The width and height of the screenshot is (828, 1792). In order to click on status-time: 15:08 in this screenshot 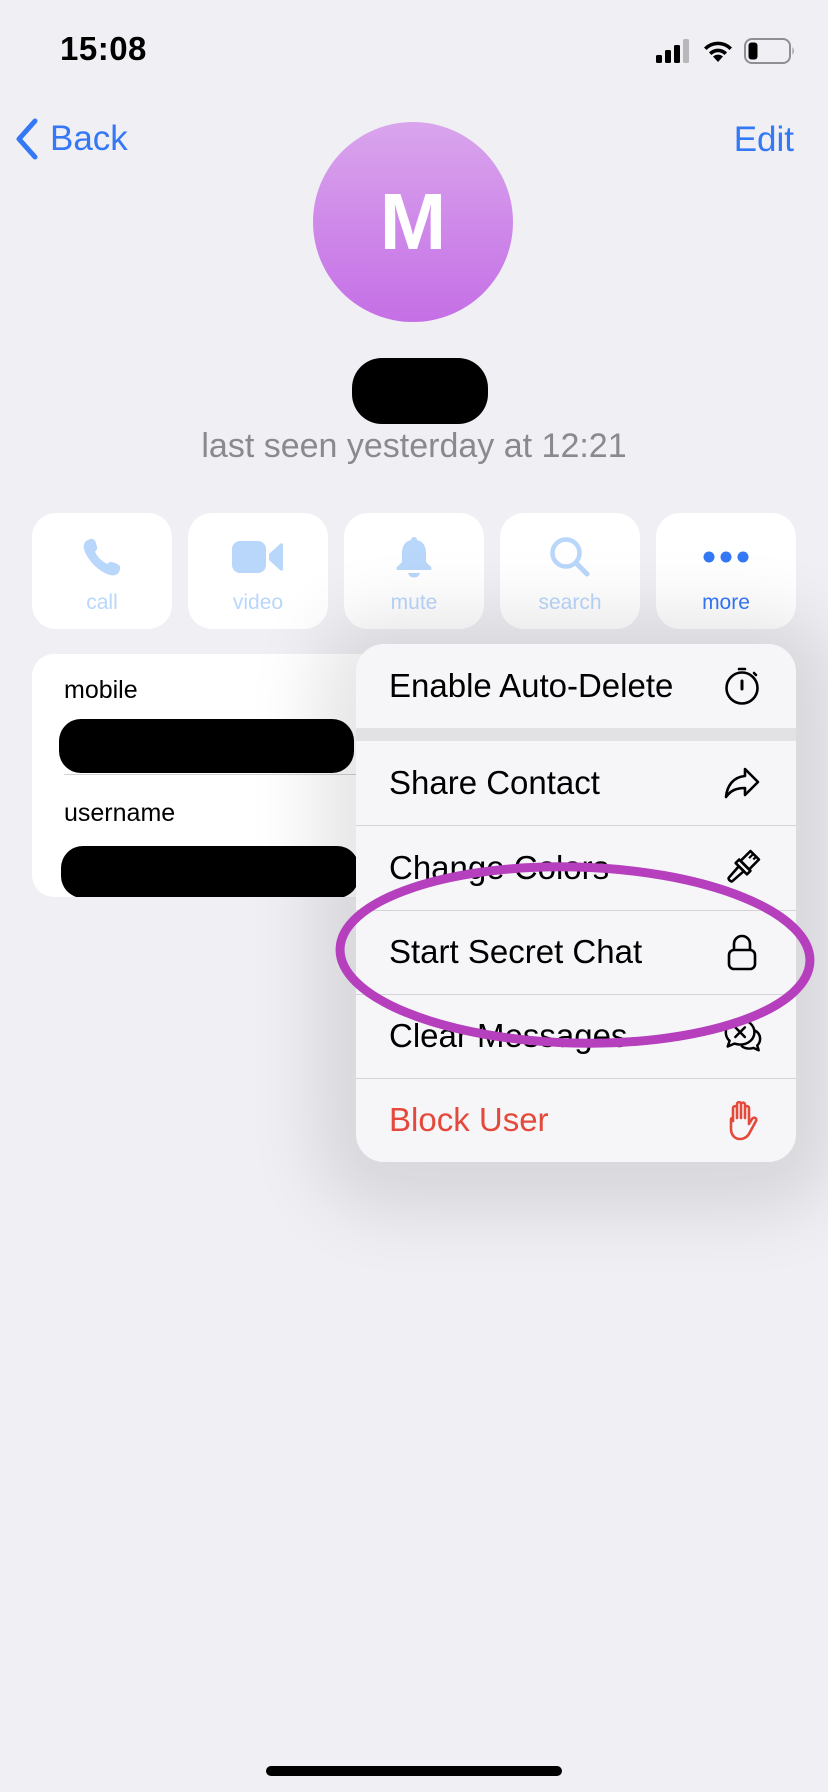, I will do `click(103, 48)`.